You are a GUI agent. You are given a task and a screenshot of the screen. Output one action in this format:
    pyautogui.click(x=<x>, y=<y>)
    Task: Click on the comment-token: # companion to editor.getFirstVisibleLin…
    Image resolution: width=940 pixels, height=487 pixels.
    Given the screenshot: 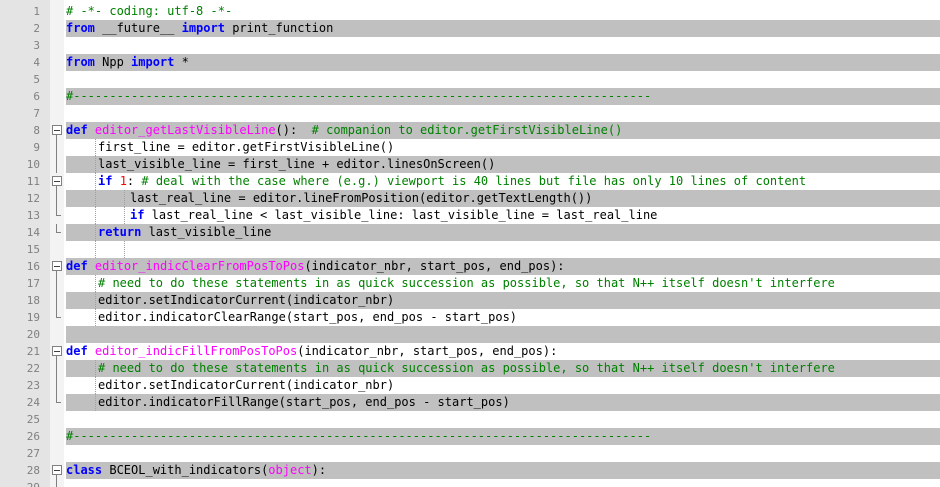 What is the action you would take?
    pyautogui.click(x=467, y=130)
    